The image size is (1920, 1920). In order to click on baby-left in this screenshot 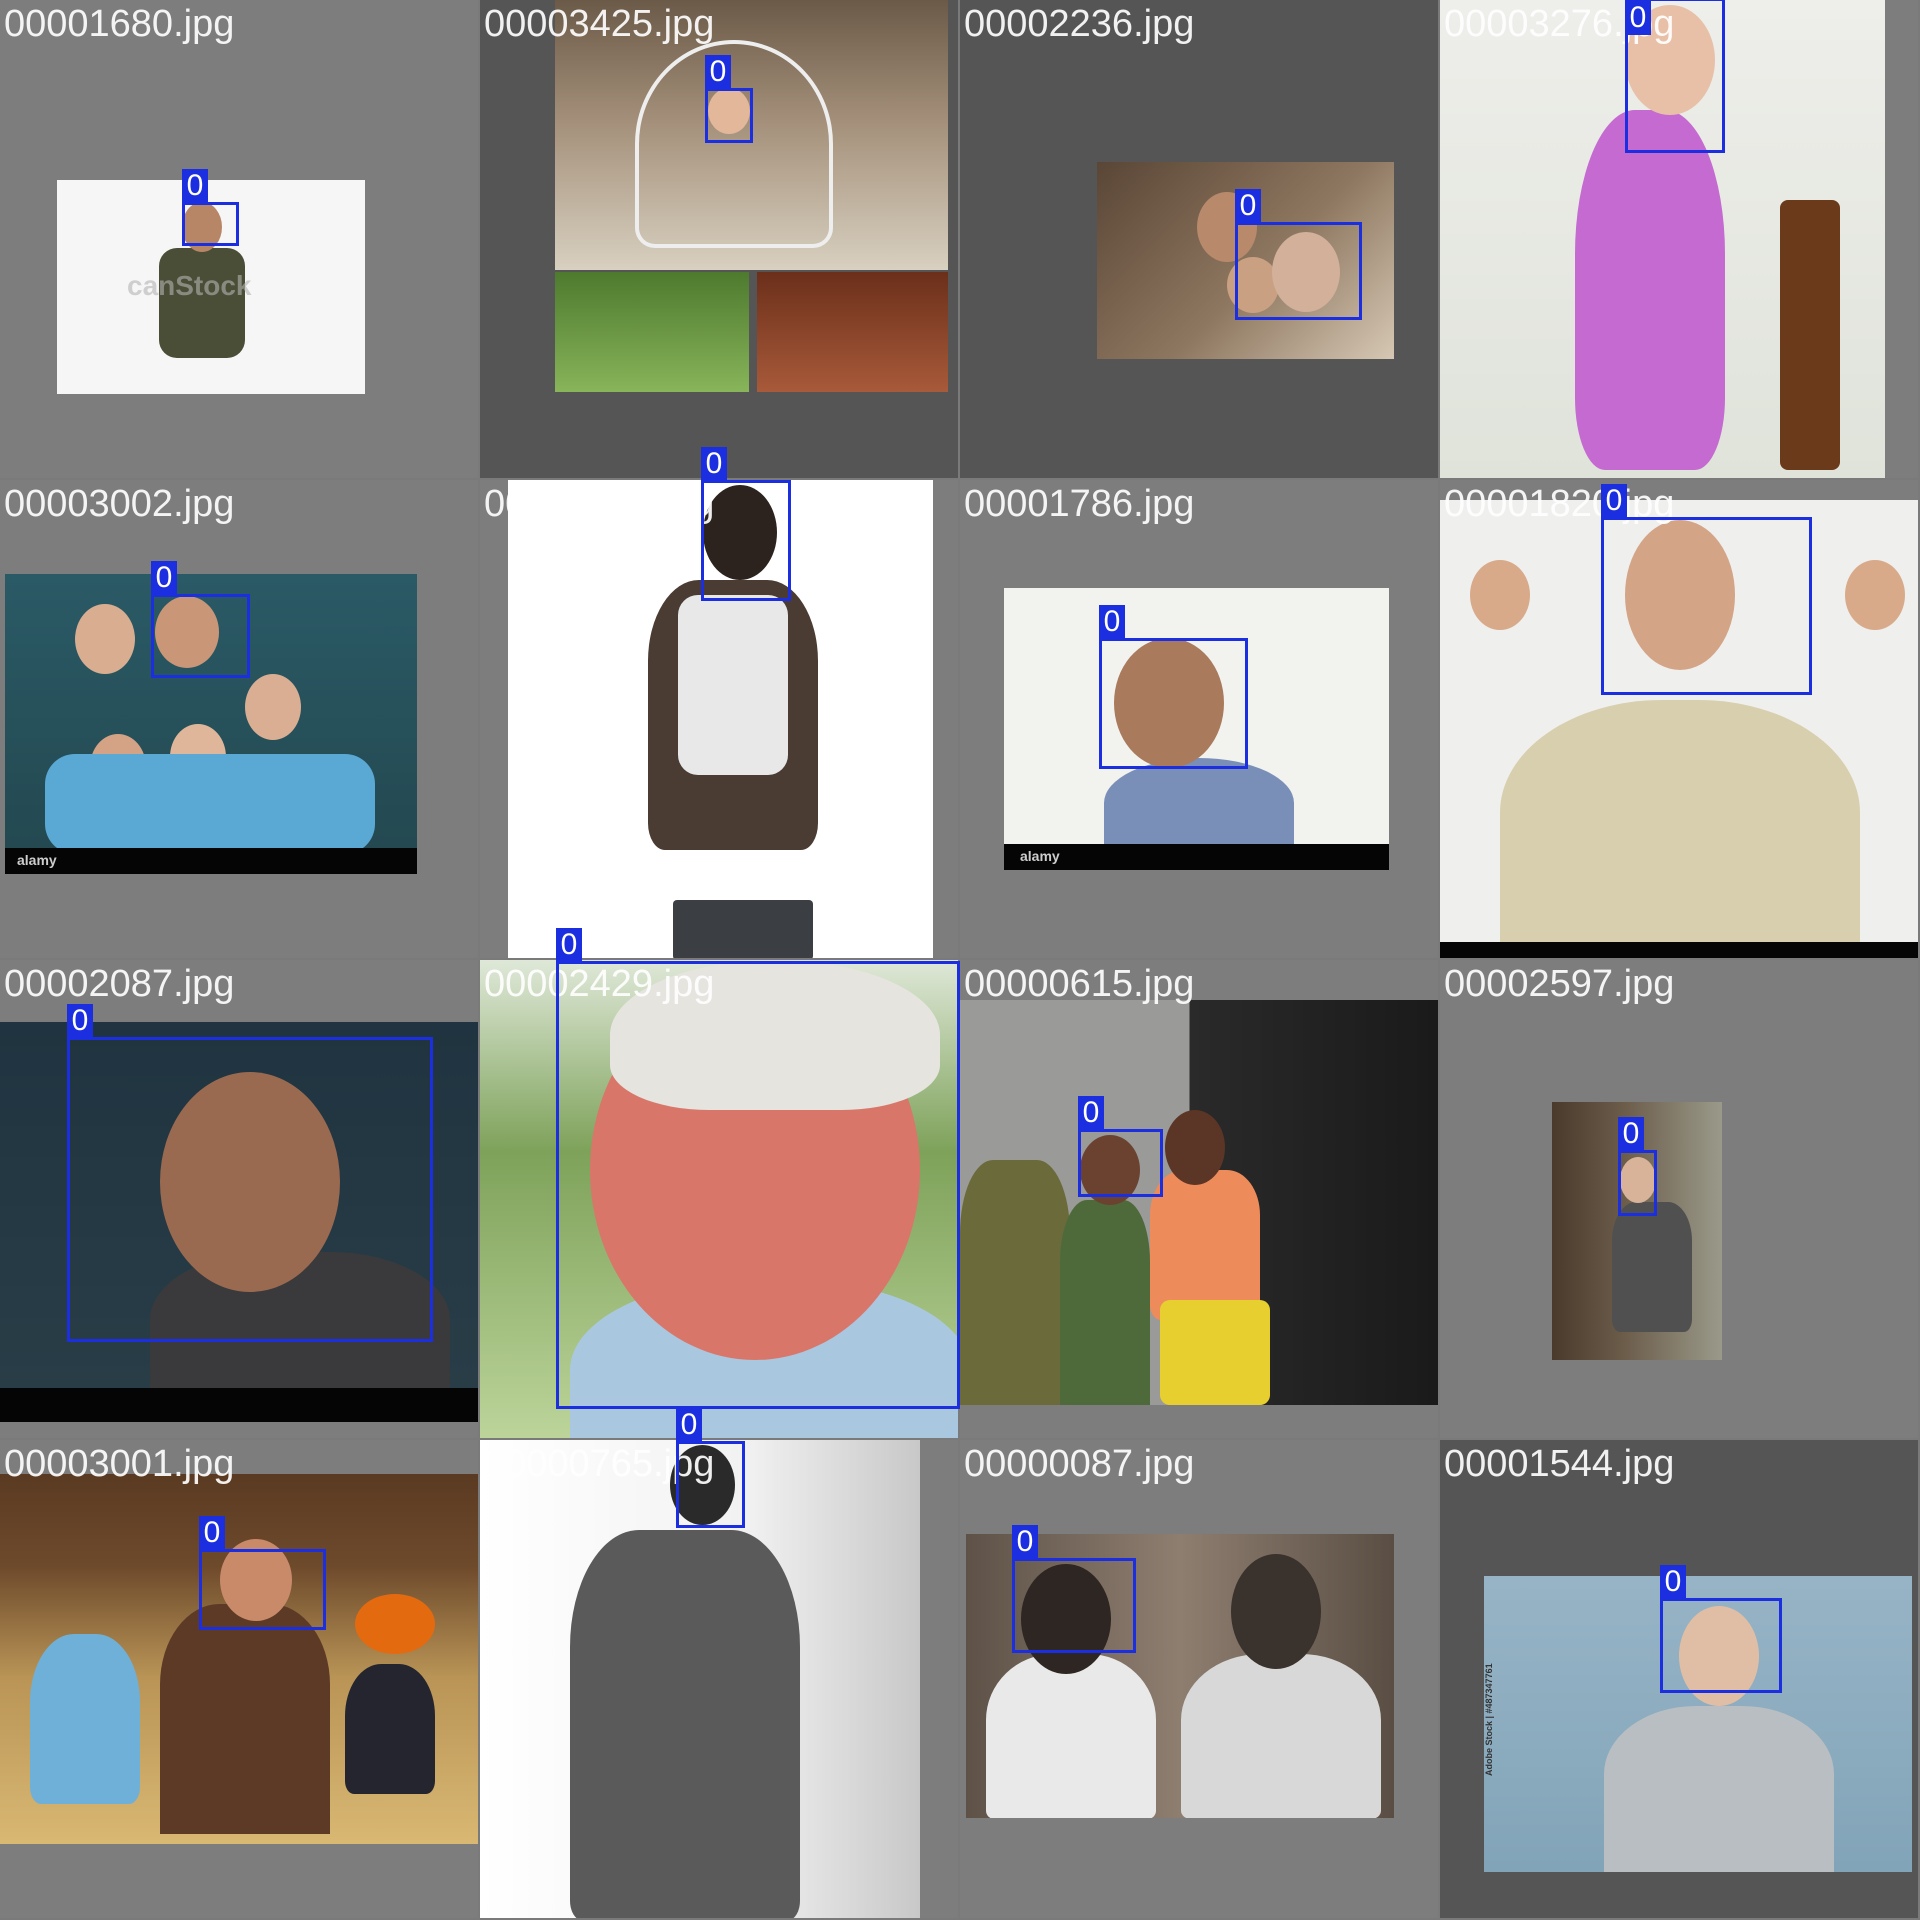, I will do `click(85, 1719)`.